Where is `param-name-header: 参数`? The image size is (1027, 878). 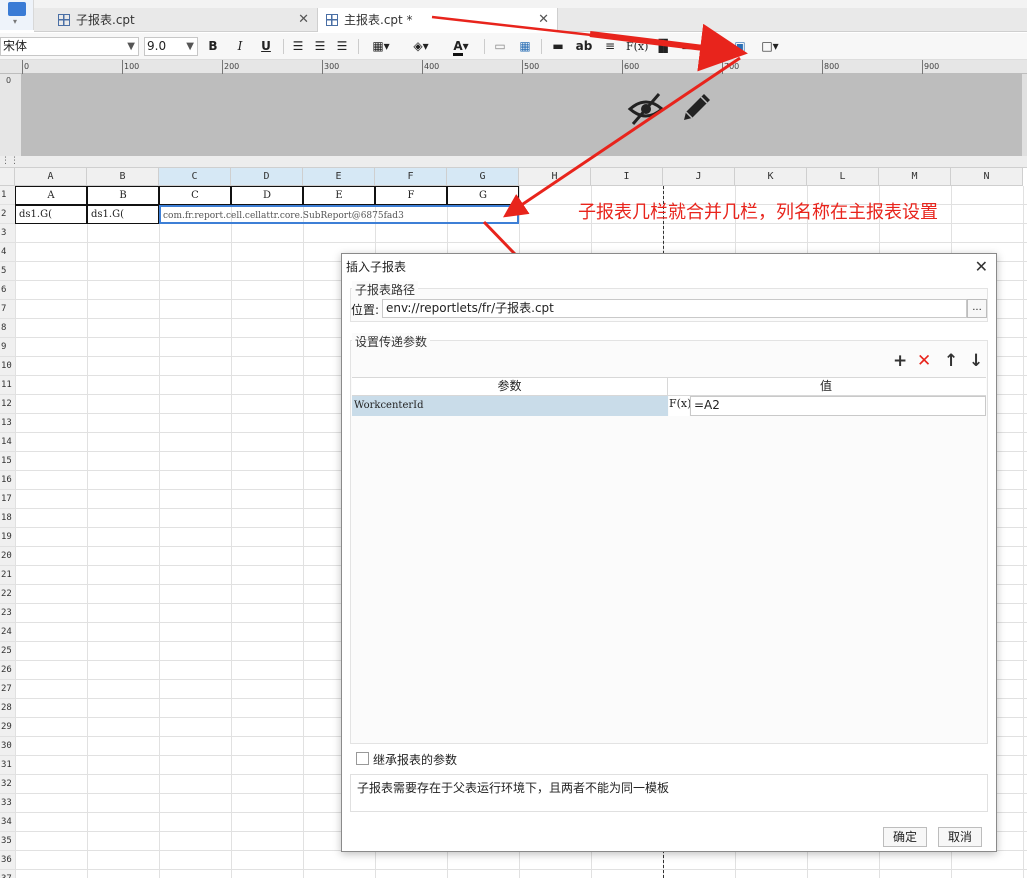 param-name-header: 参数 is located at coordinates (510, 386).